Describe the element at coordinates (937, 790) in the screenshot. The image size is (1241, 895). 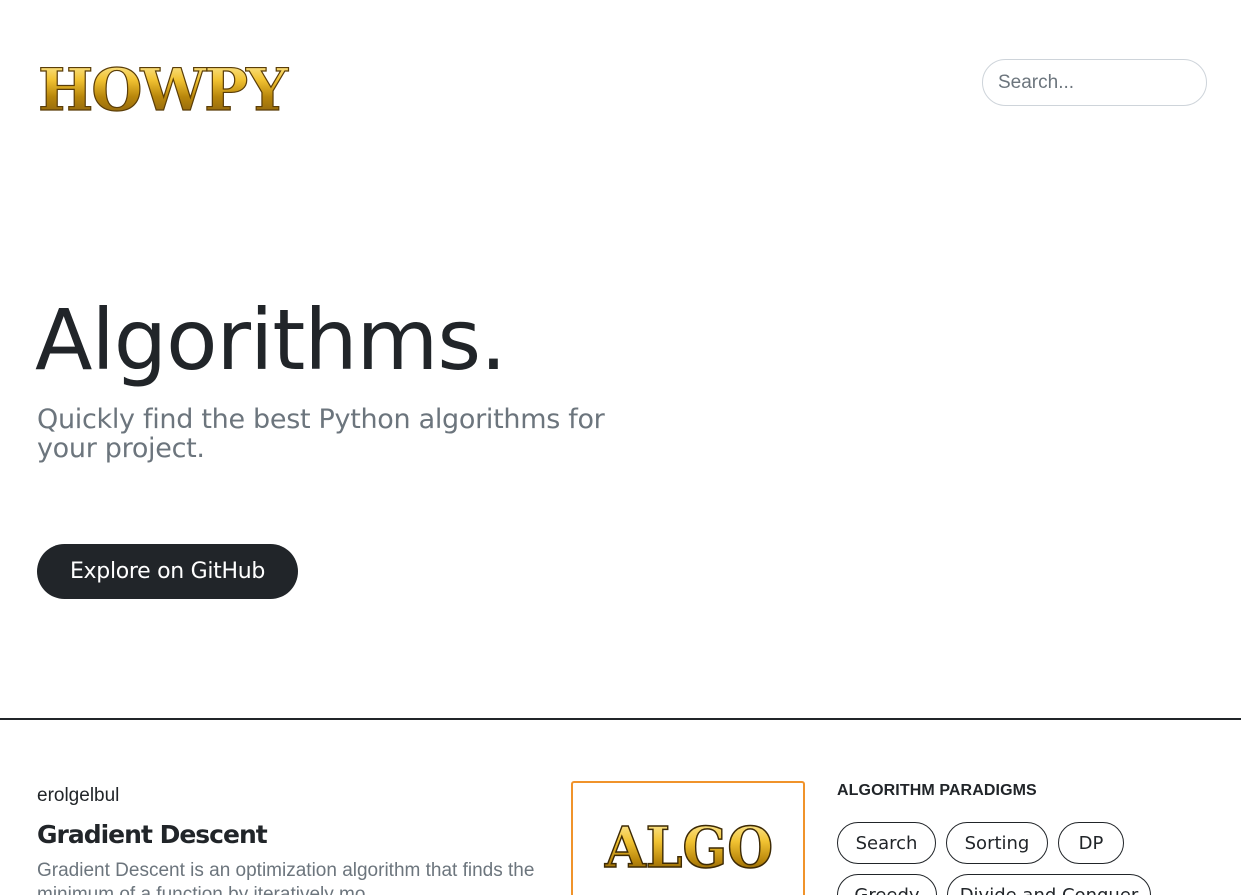
I see `paradigms-heading: ALGORITHM PARADIGMS` at that location.